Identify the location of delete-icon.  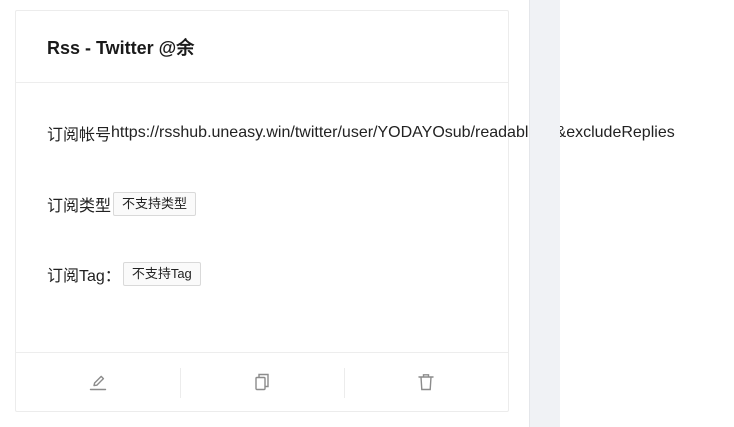
(426, 382).